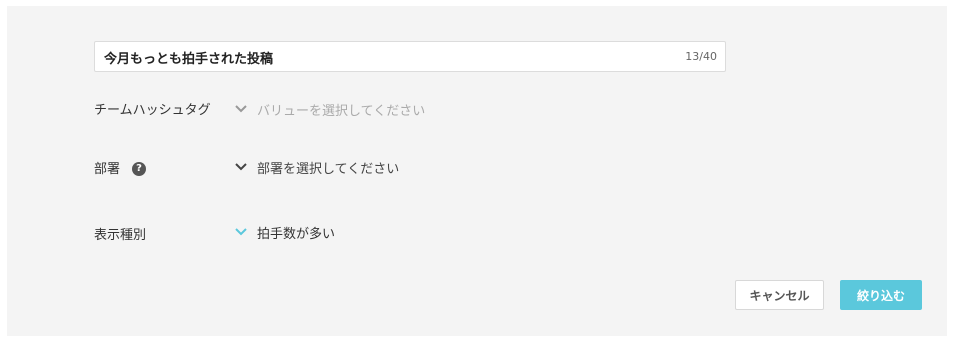  I want to click on apply-filter-button: 絞り込む, so click(881, 295).